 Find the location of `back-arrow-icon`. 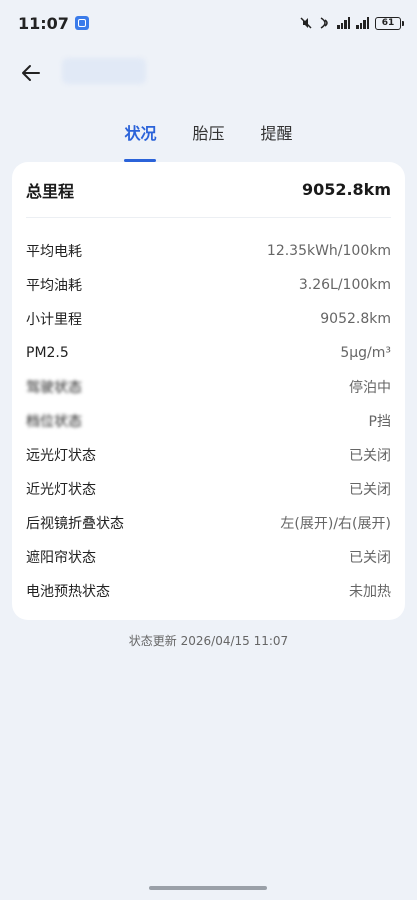

back-arrow-icon is located at coordinates (31, 73).